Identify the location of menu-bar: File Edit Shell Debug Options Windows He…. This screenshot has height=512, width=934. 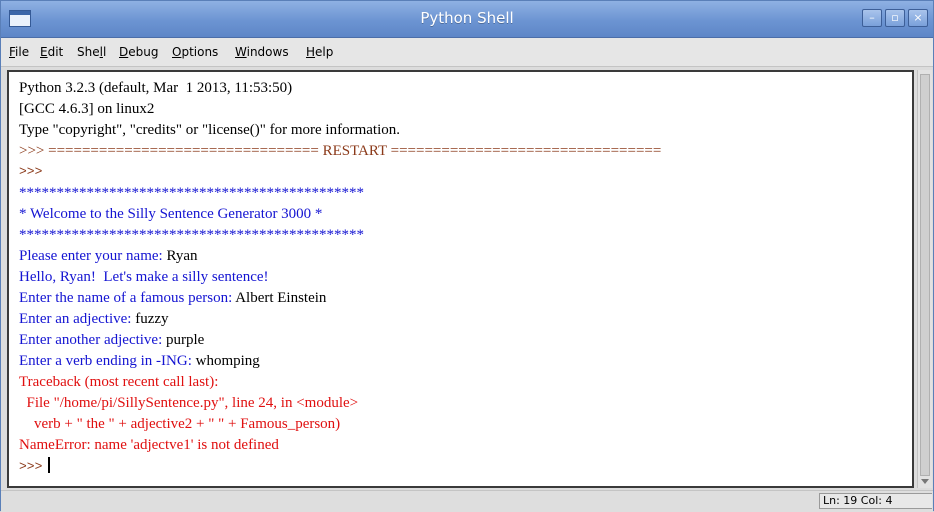
(467, 52).